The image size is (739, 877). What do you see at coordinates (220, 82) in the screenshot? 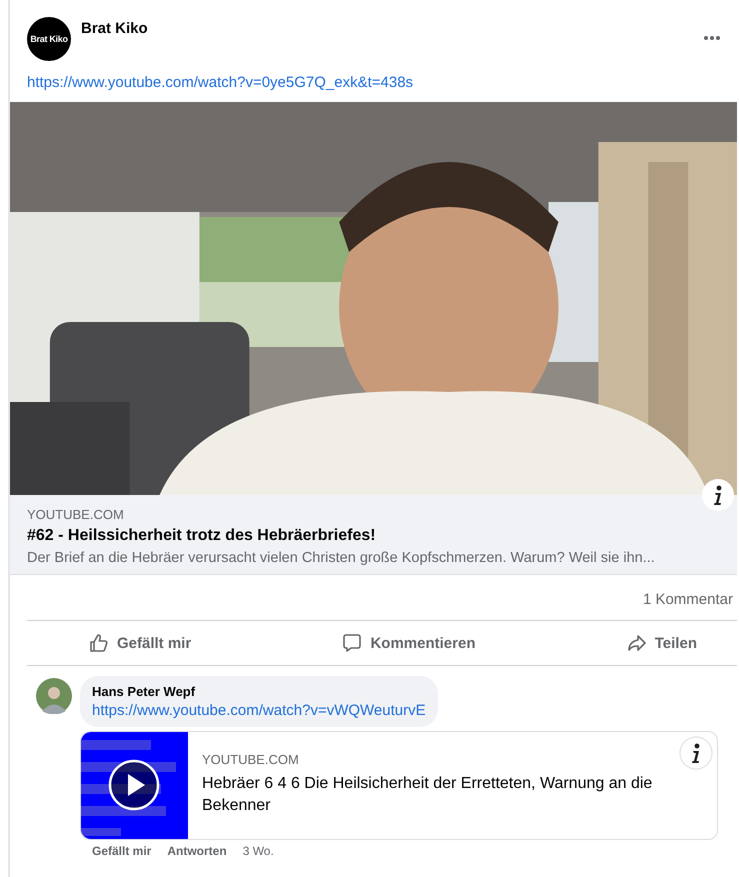
I see `post-link: https://www.youtube.com/watch?v=0ye5G7Q_exk&t=438s` at bounding box center [220, 82].